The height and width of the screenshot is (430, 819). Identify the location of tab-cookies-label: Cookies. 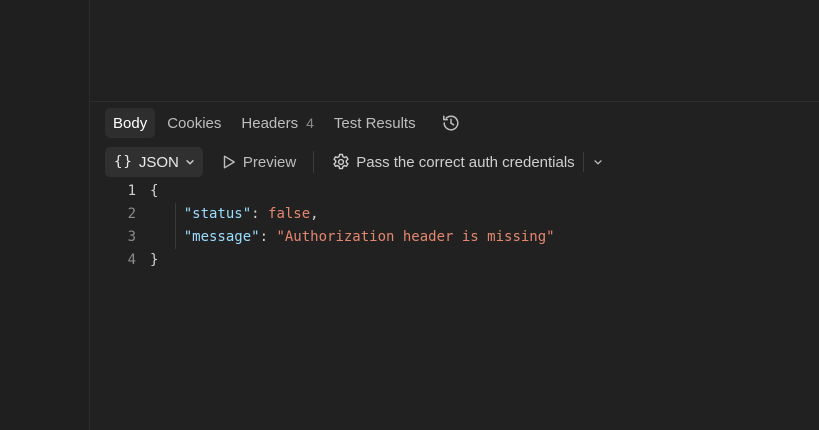
(194, 123).